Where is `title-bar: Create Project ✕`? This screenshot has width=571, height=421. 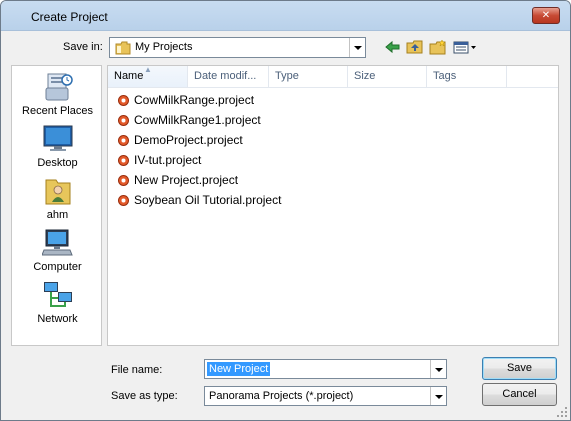 title-bar: Create Project ✕ is located at coordinates (285, 16).